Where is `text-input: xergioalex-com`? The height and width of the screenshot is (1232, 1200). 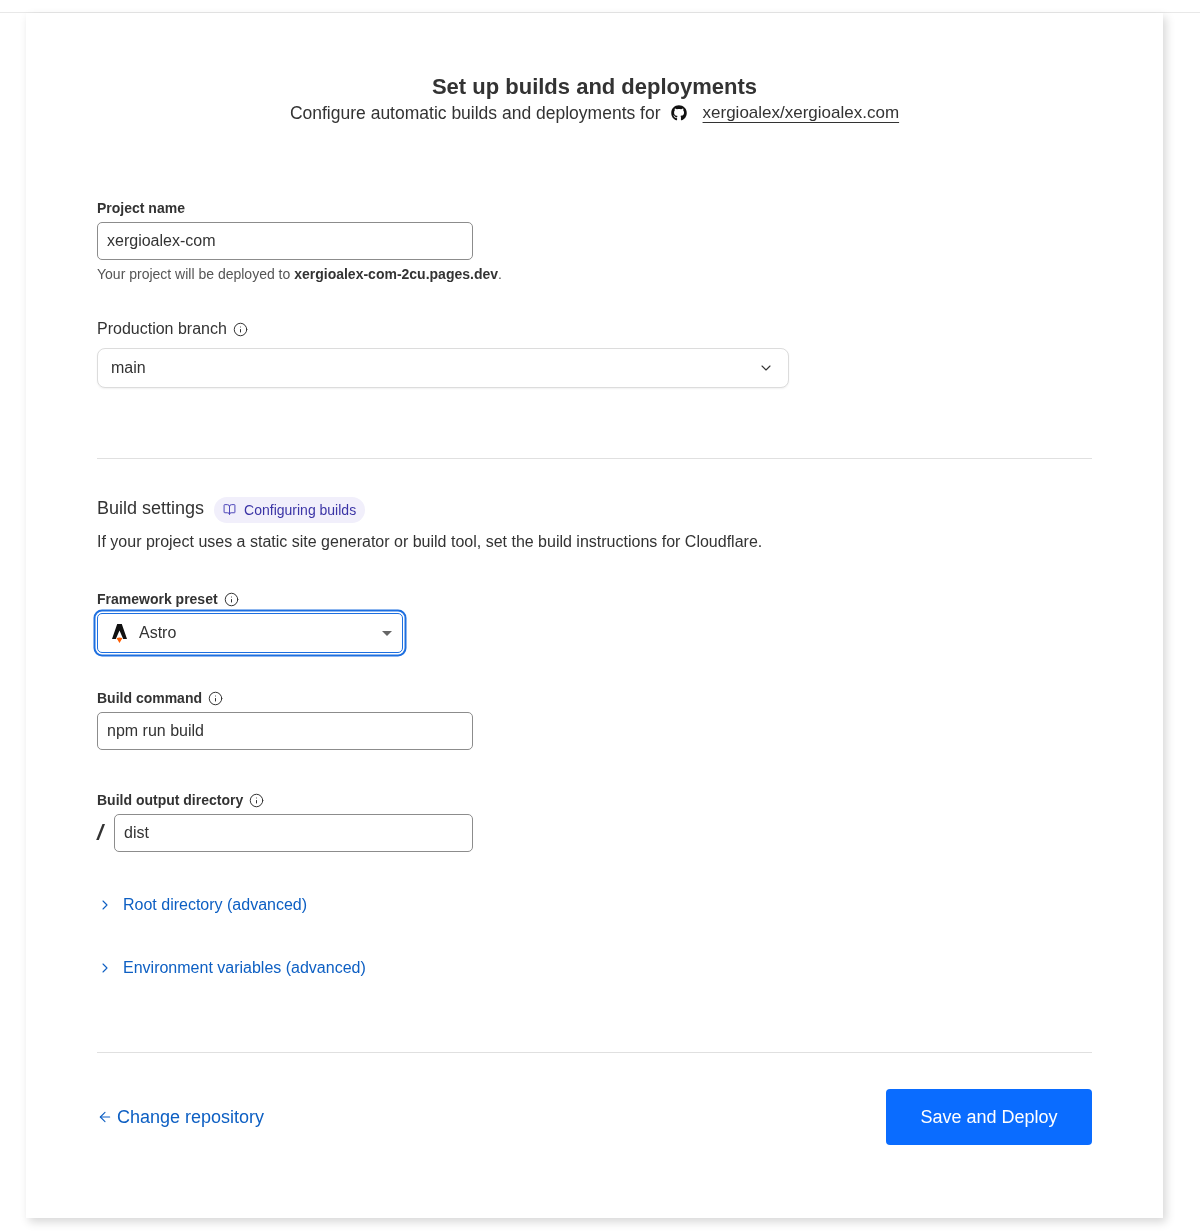 text-input: xergioalex-com is located at coordinates (285, 241).